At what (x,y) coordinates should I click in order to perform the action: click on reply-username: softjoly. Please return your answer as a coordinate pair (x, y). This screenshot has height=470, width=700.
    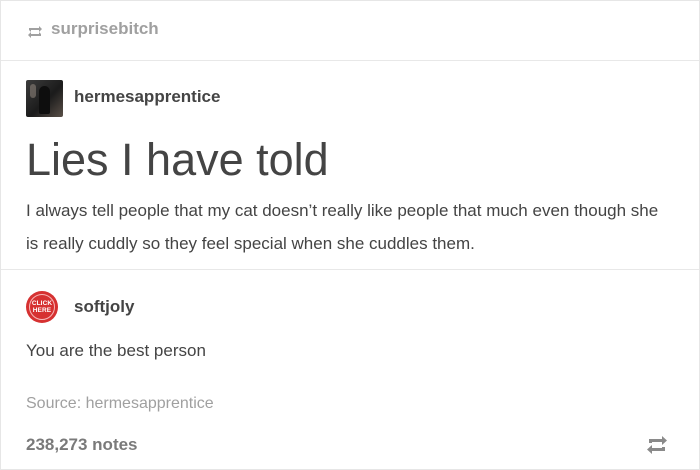
    Looking at the image, I should click on (104, 307).